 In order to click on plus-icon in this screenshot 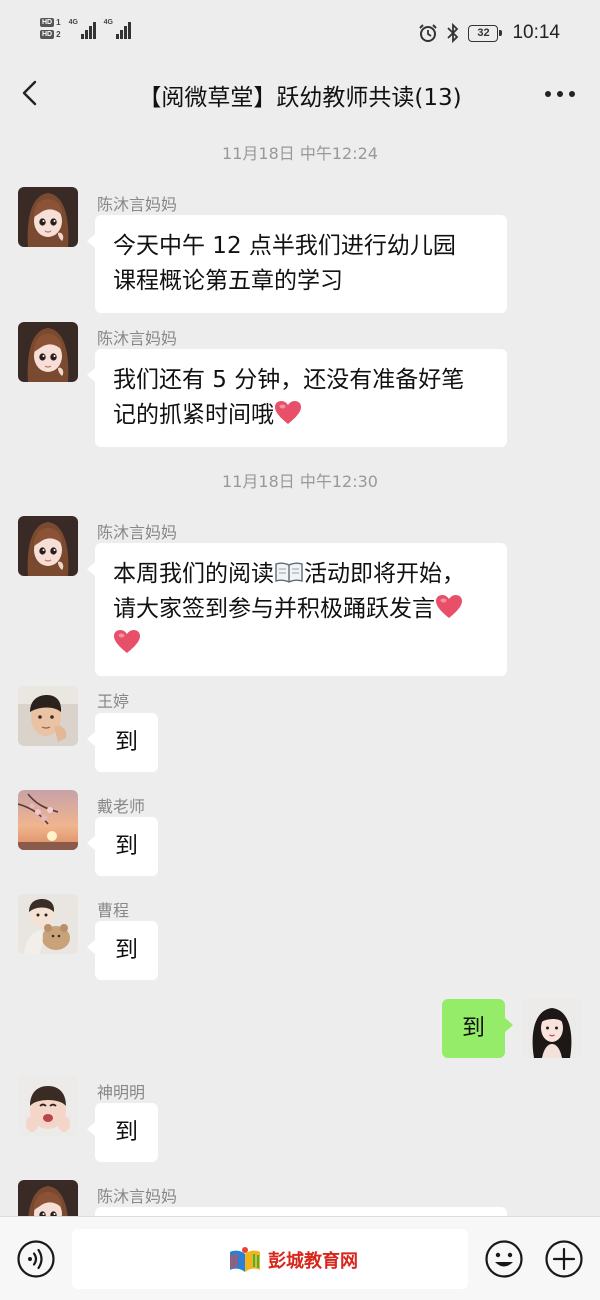, I will do `click(564, 1259)`.